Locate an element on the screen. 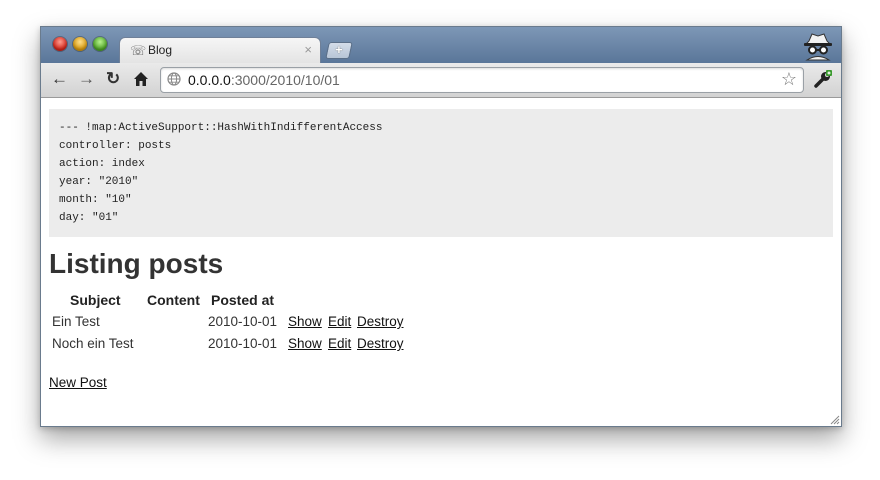 The image size is (880, 480). params-line: action: index is located at coordinates (102, 164).